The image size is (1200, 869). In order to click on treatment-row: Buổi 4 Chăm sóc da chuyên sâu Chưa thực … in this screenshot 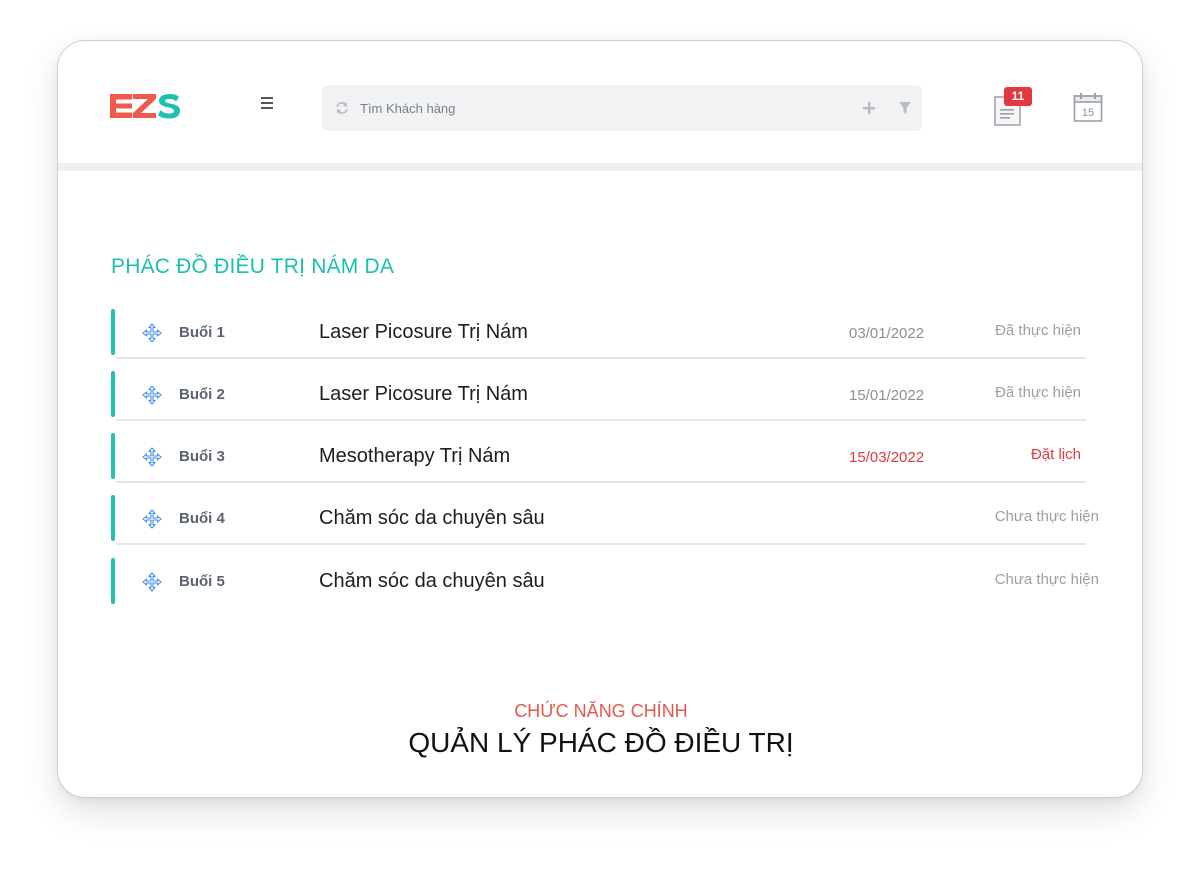, I will do `click(606, 520)`.